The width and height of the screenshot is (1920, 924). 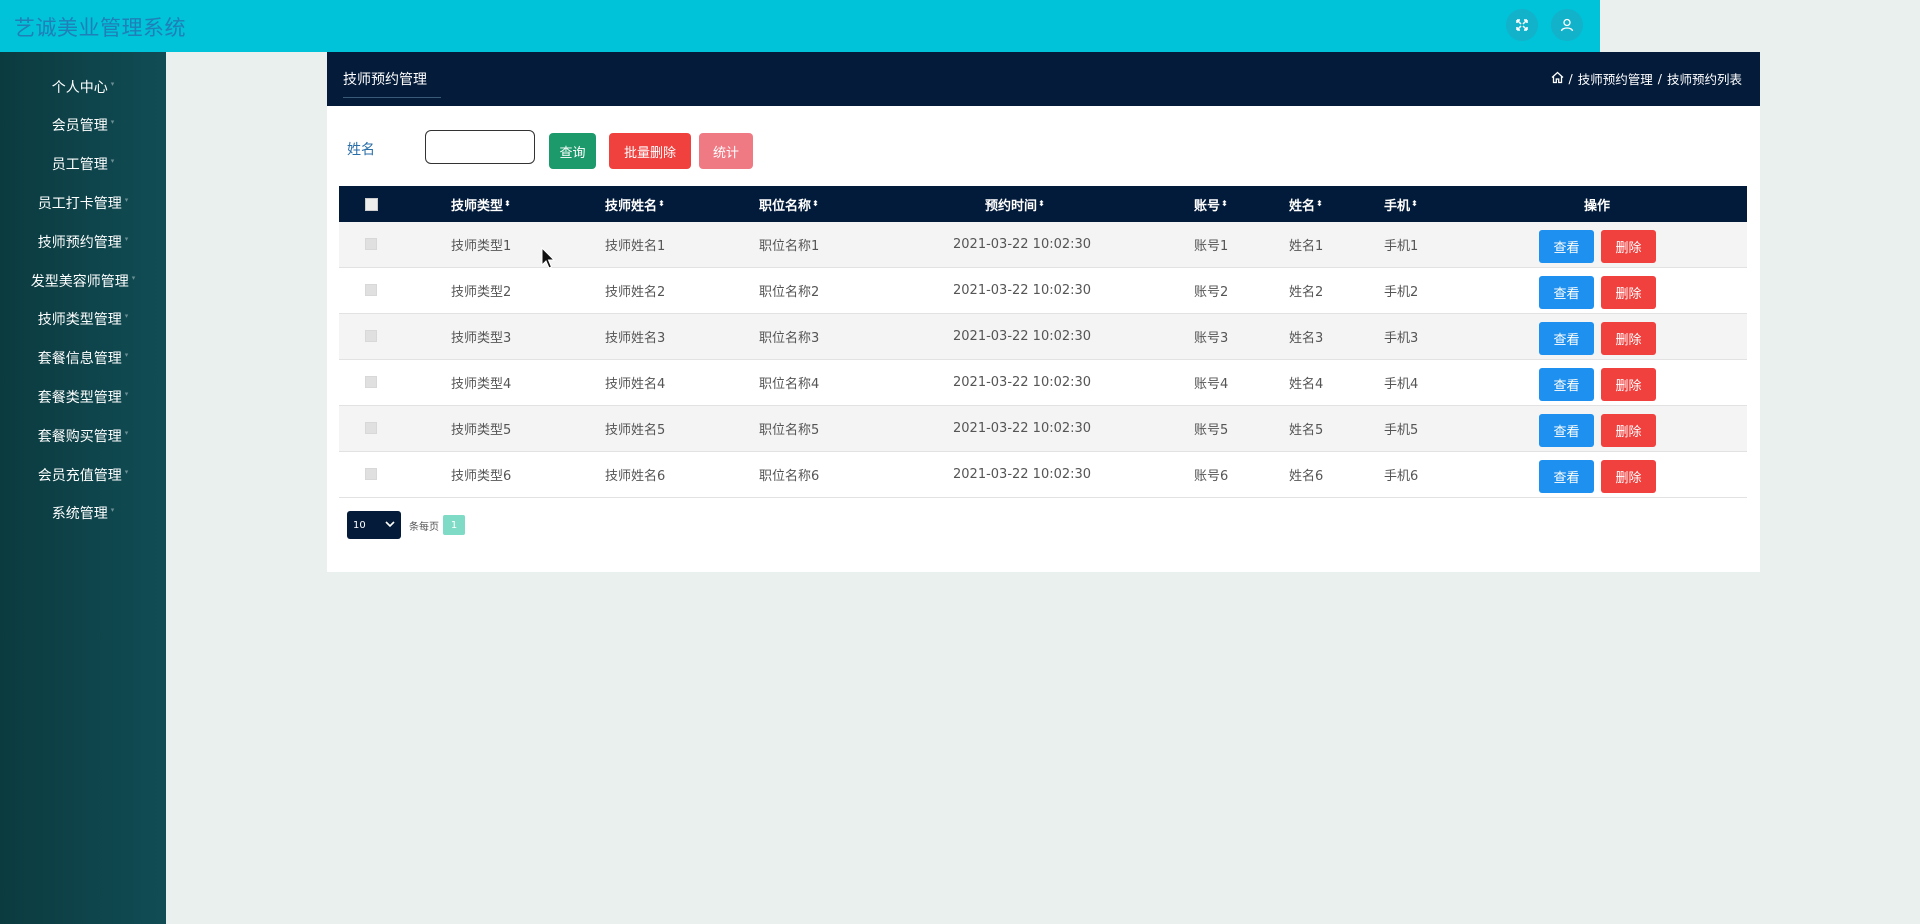 What do you see at coordinates (1306, 430) in the screenshot?
I see `cell-name: 姓名5` at bounding box center [1306, 430].